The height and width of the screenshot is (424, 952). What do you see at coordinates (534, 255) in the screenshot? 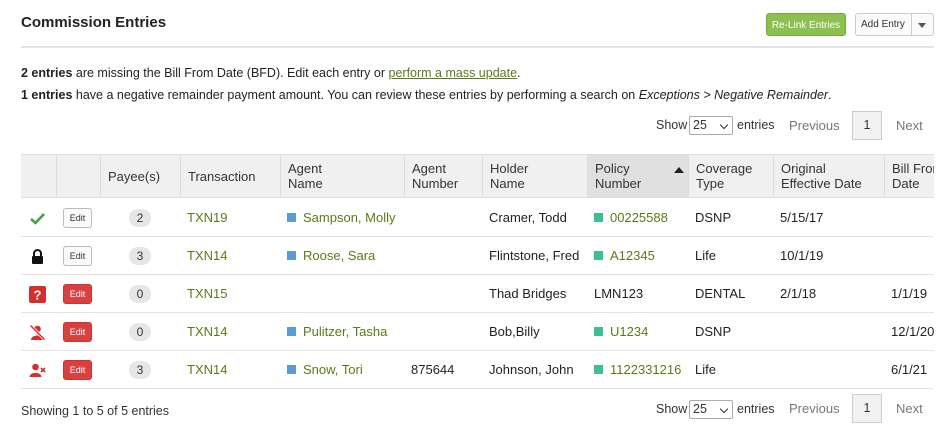
I see `holder-name: Flintstone, Fred` at bounding box center [534, 255].